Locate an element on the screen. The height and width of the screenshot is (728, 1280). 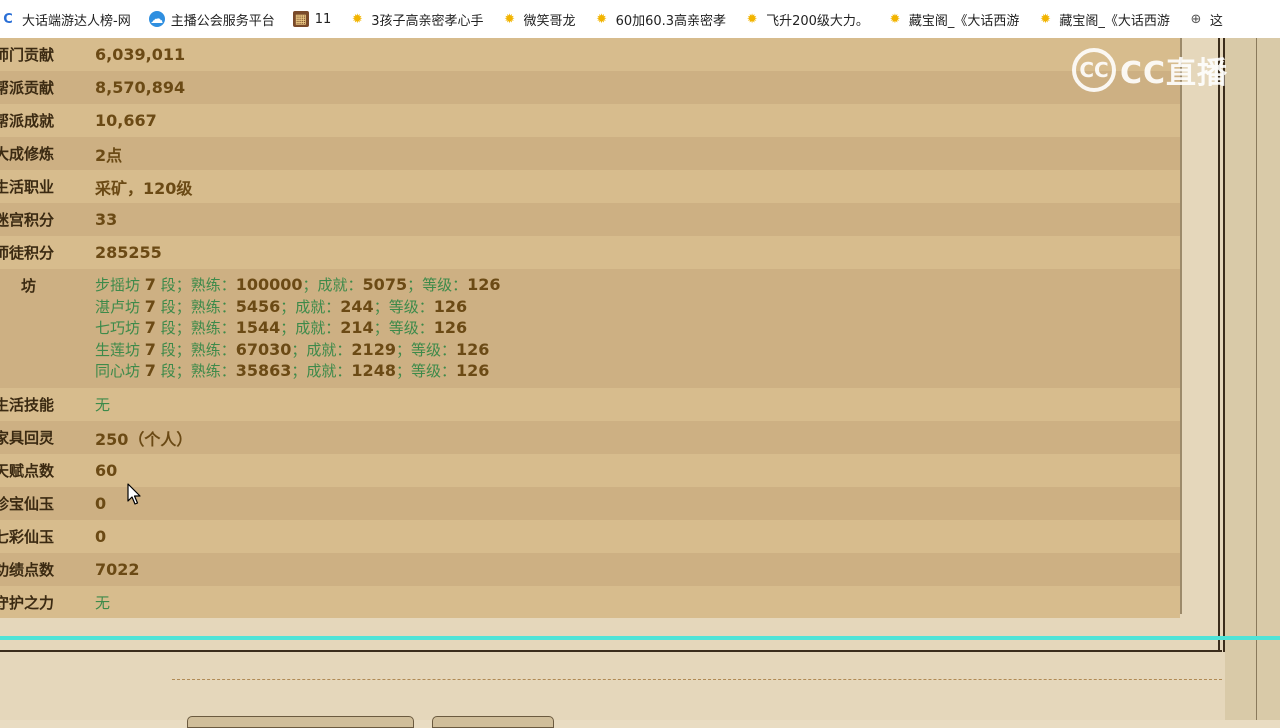
dotted-divider is located at coordinates (697, 679).